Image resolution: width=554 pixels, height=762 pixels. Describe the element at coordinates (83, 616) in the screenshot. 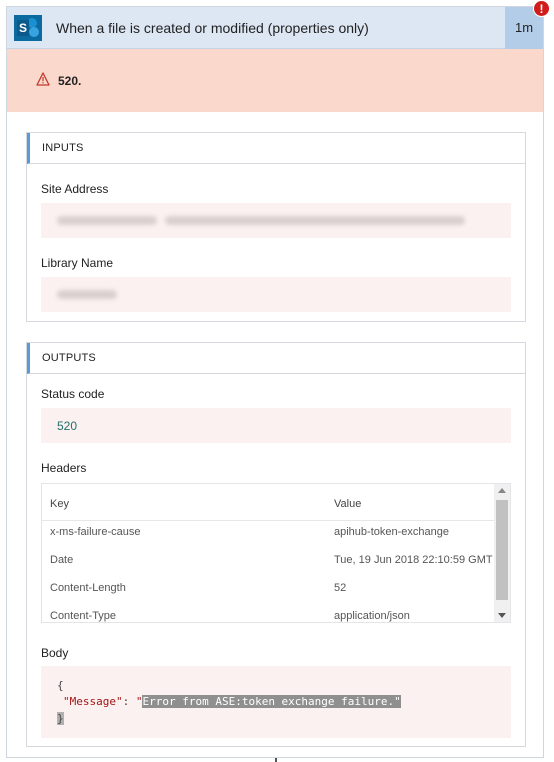

I see `table-row-key: Content-Type` at that location.